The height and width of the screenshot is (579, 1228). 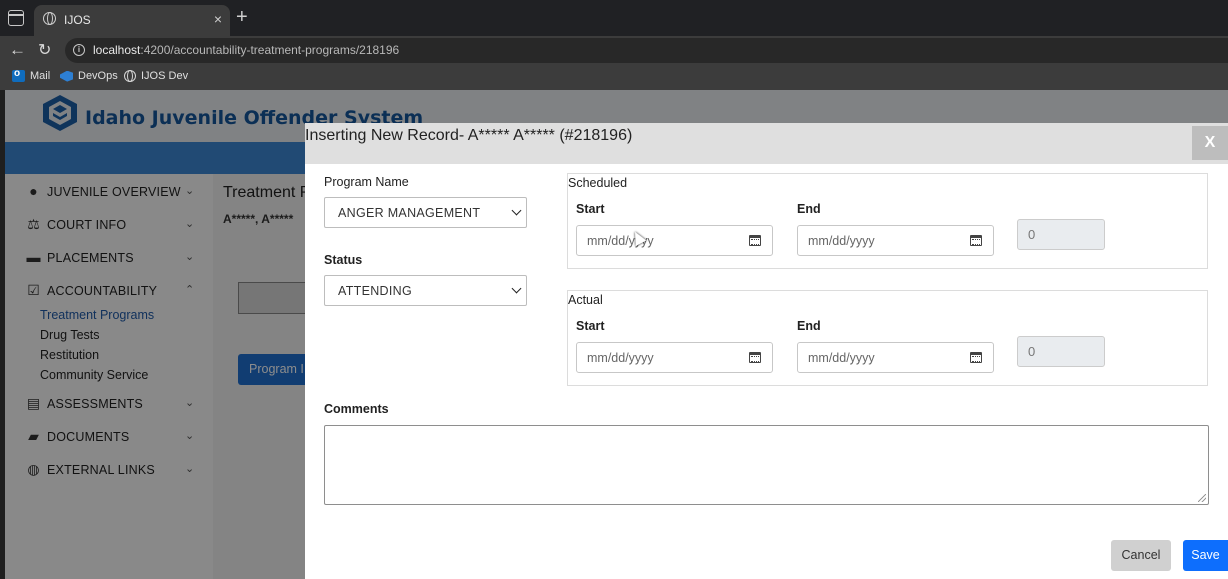 I want to click on close-modal-button: X, so click(x=1210, y=143).